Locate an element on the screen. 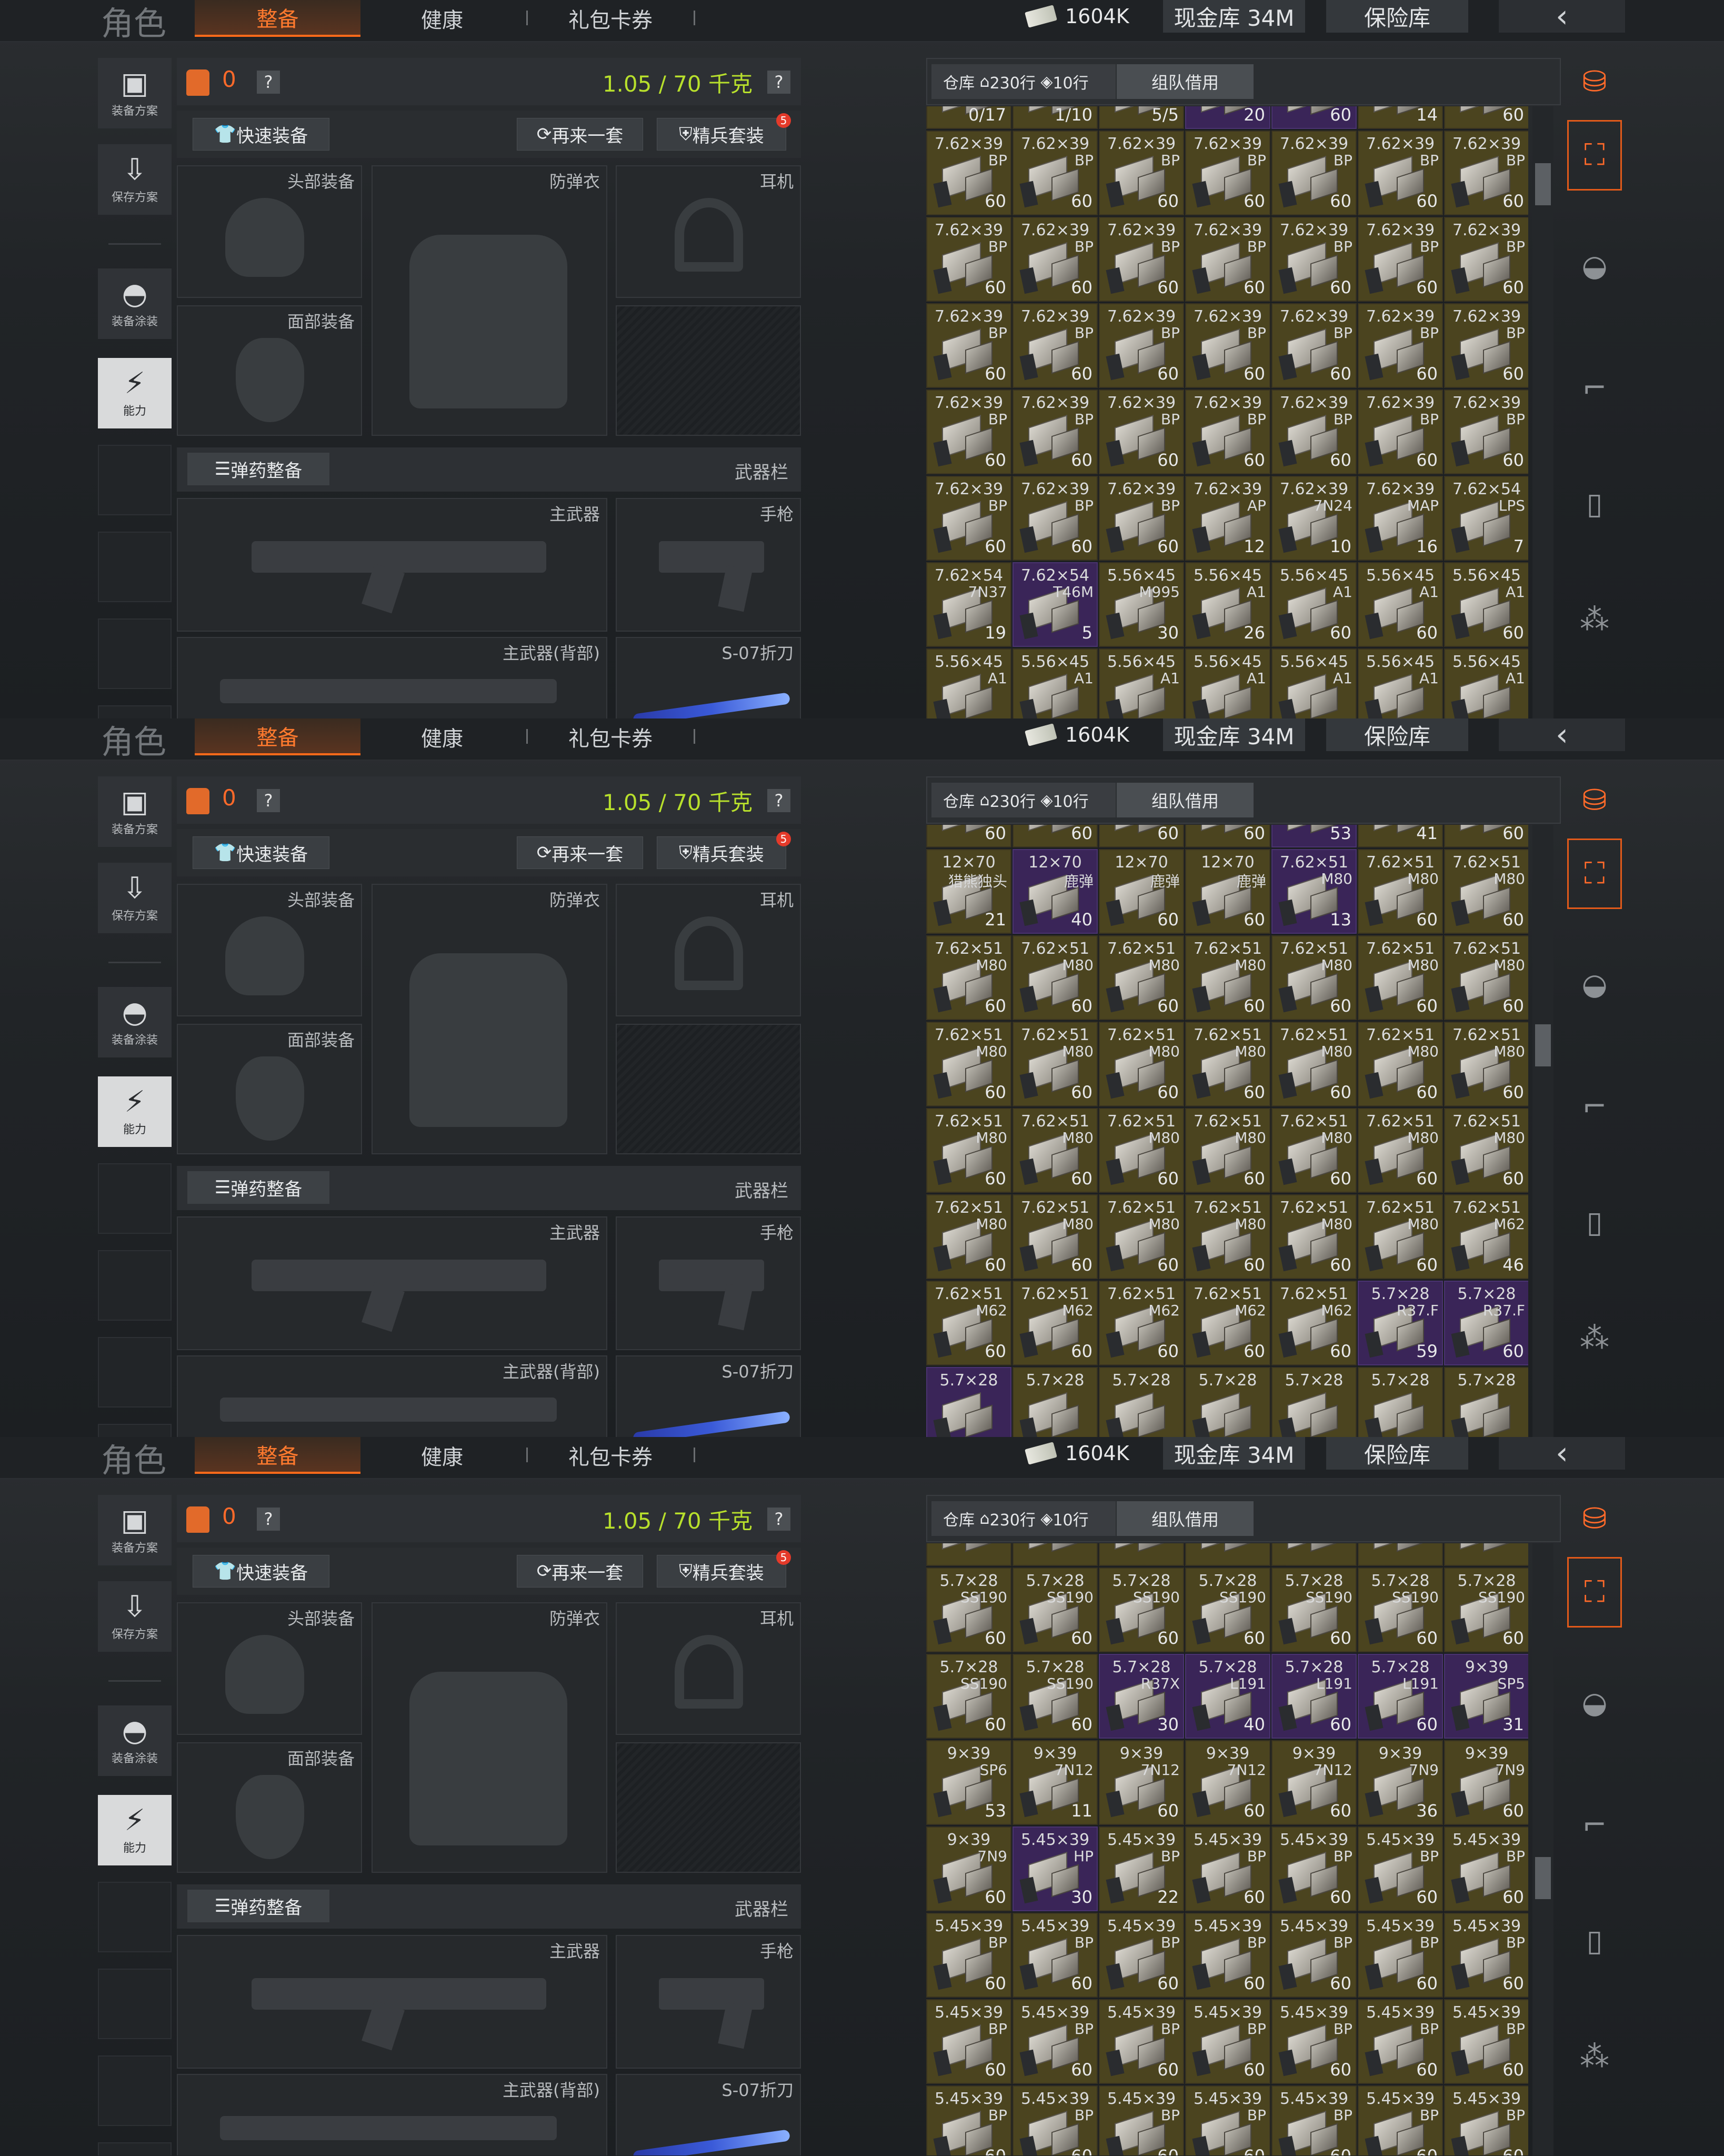  weight-help-button: ? is located at coordinates (778, 1520).